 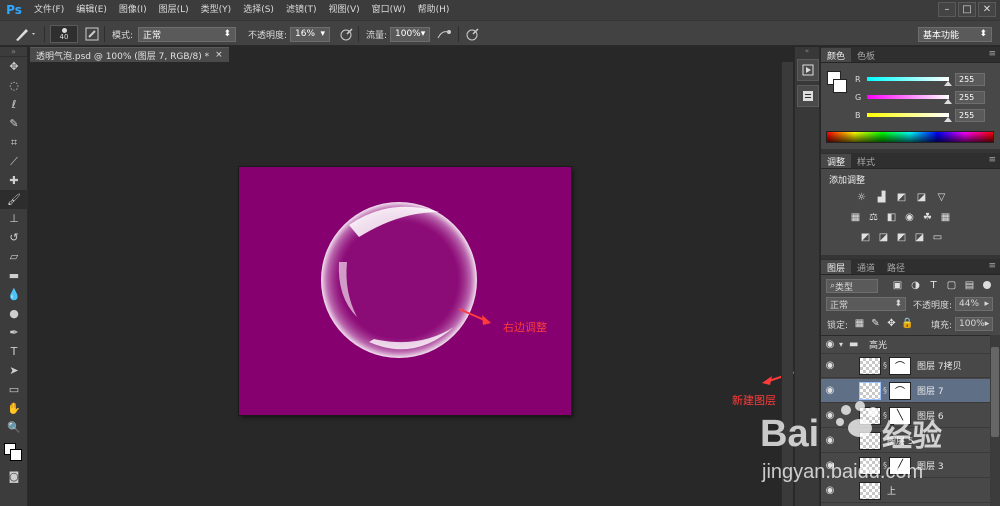 I want to click on menu-view: 视图(V), so click(x=343, y=10).